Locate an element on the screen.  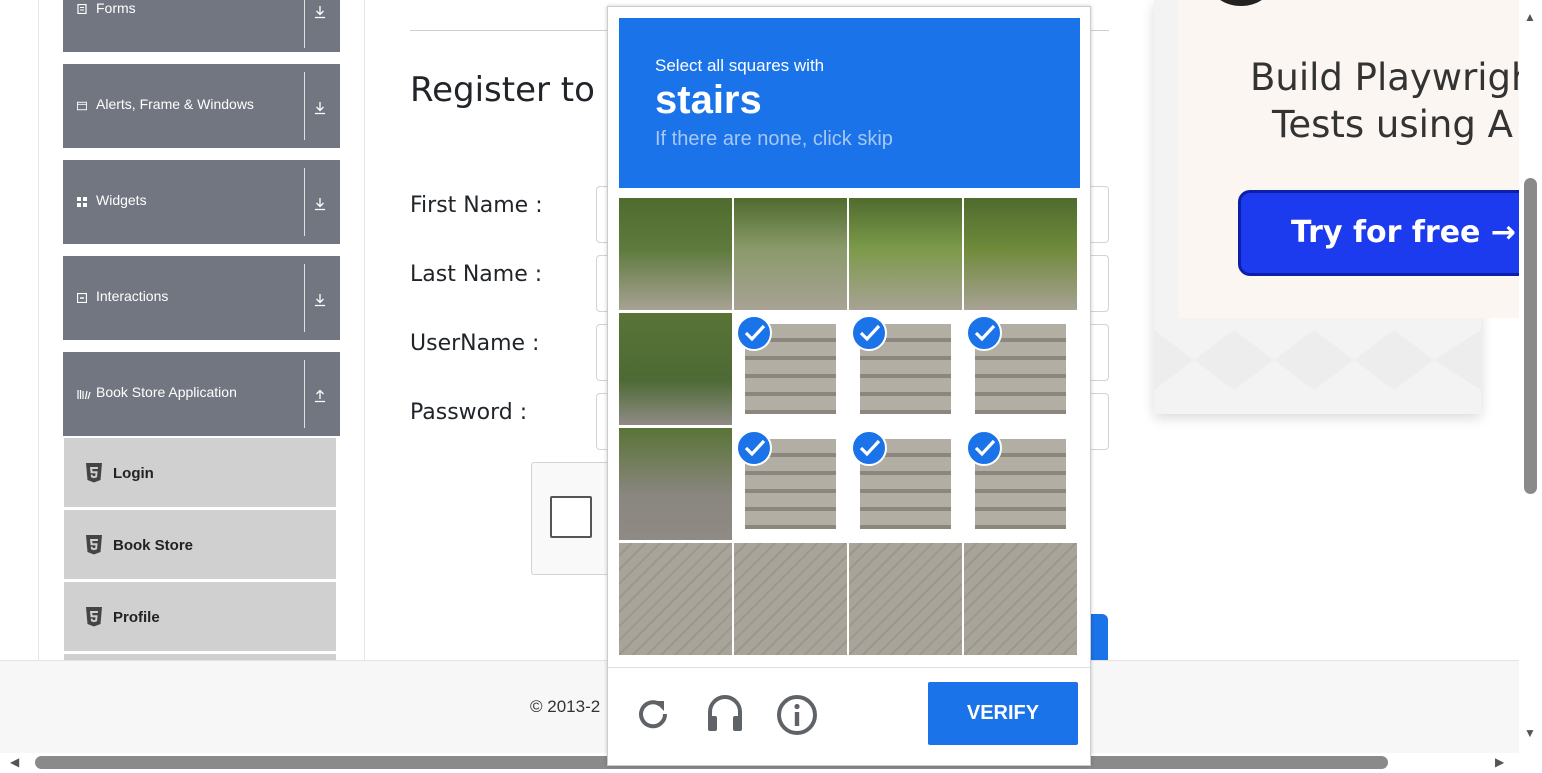
sidebar-group-interactions: Interactions is located at coordinates (201, 298).